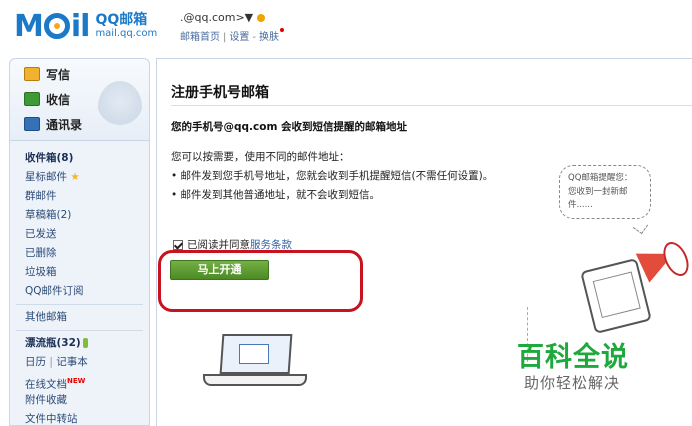 Image resolution: width=692 pixels, height=426 pixels. Describe the element at coordinates (58, 99) in the screenshot. I see `receive-mail-label: 收信` at that location.